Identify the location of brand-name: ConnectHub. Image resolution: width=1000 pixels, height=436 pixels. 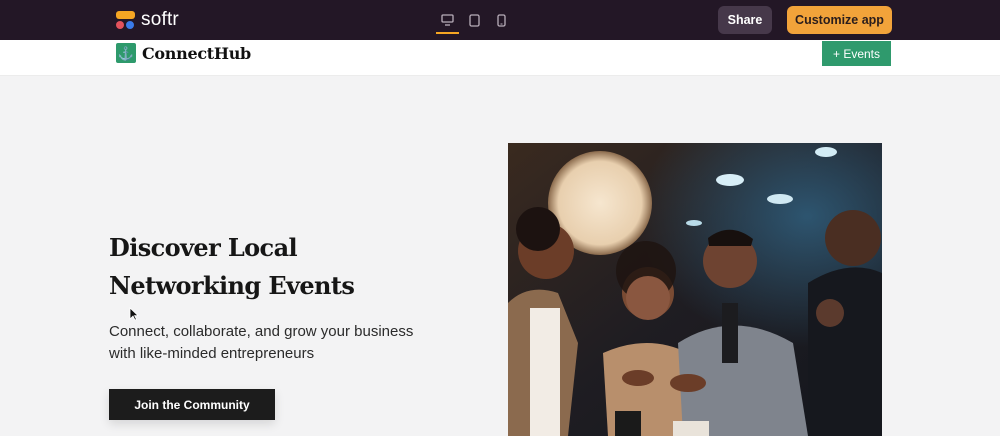
(196, 53).